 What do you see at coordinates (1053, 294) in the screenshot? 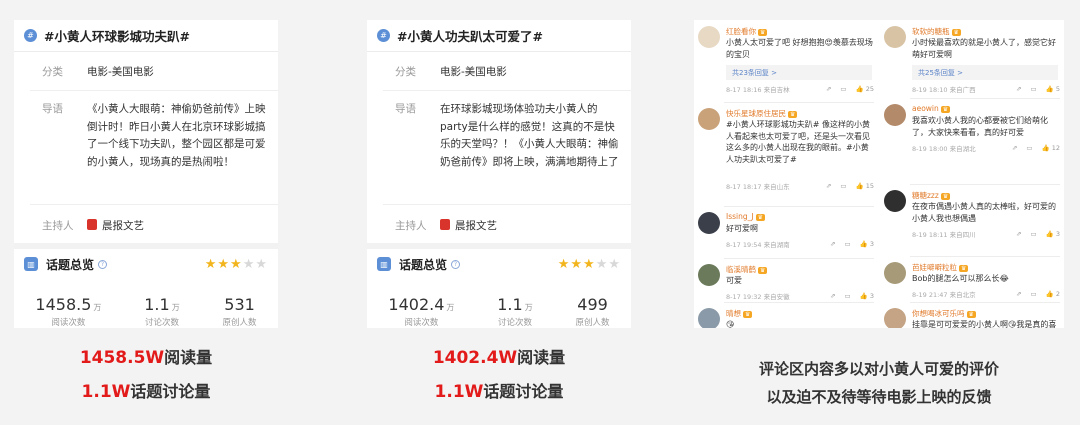
I see `like-button: 👍 2` at bounding box center [1053, 294].